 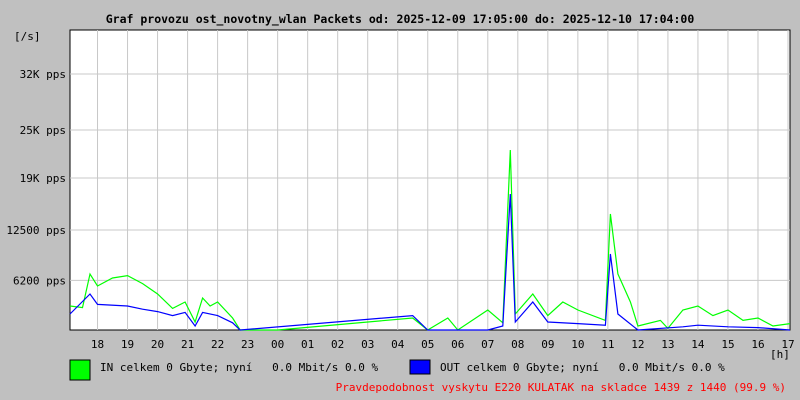 I want to click on x-tick-label: 15, so click(x=727, y=344).